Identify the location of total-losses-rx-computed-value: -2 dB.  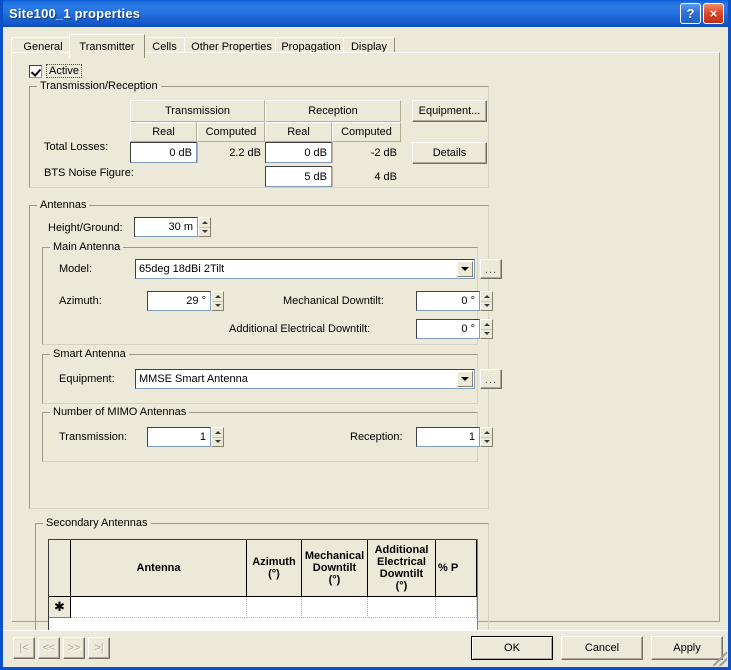
(366, 152).